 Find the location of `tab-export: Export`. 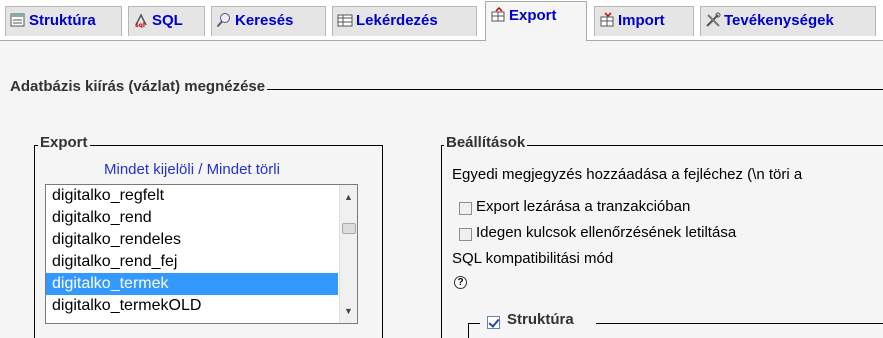

tab-export: Export is located at coordinates (536, 21).